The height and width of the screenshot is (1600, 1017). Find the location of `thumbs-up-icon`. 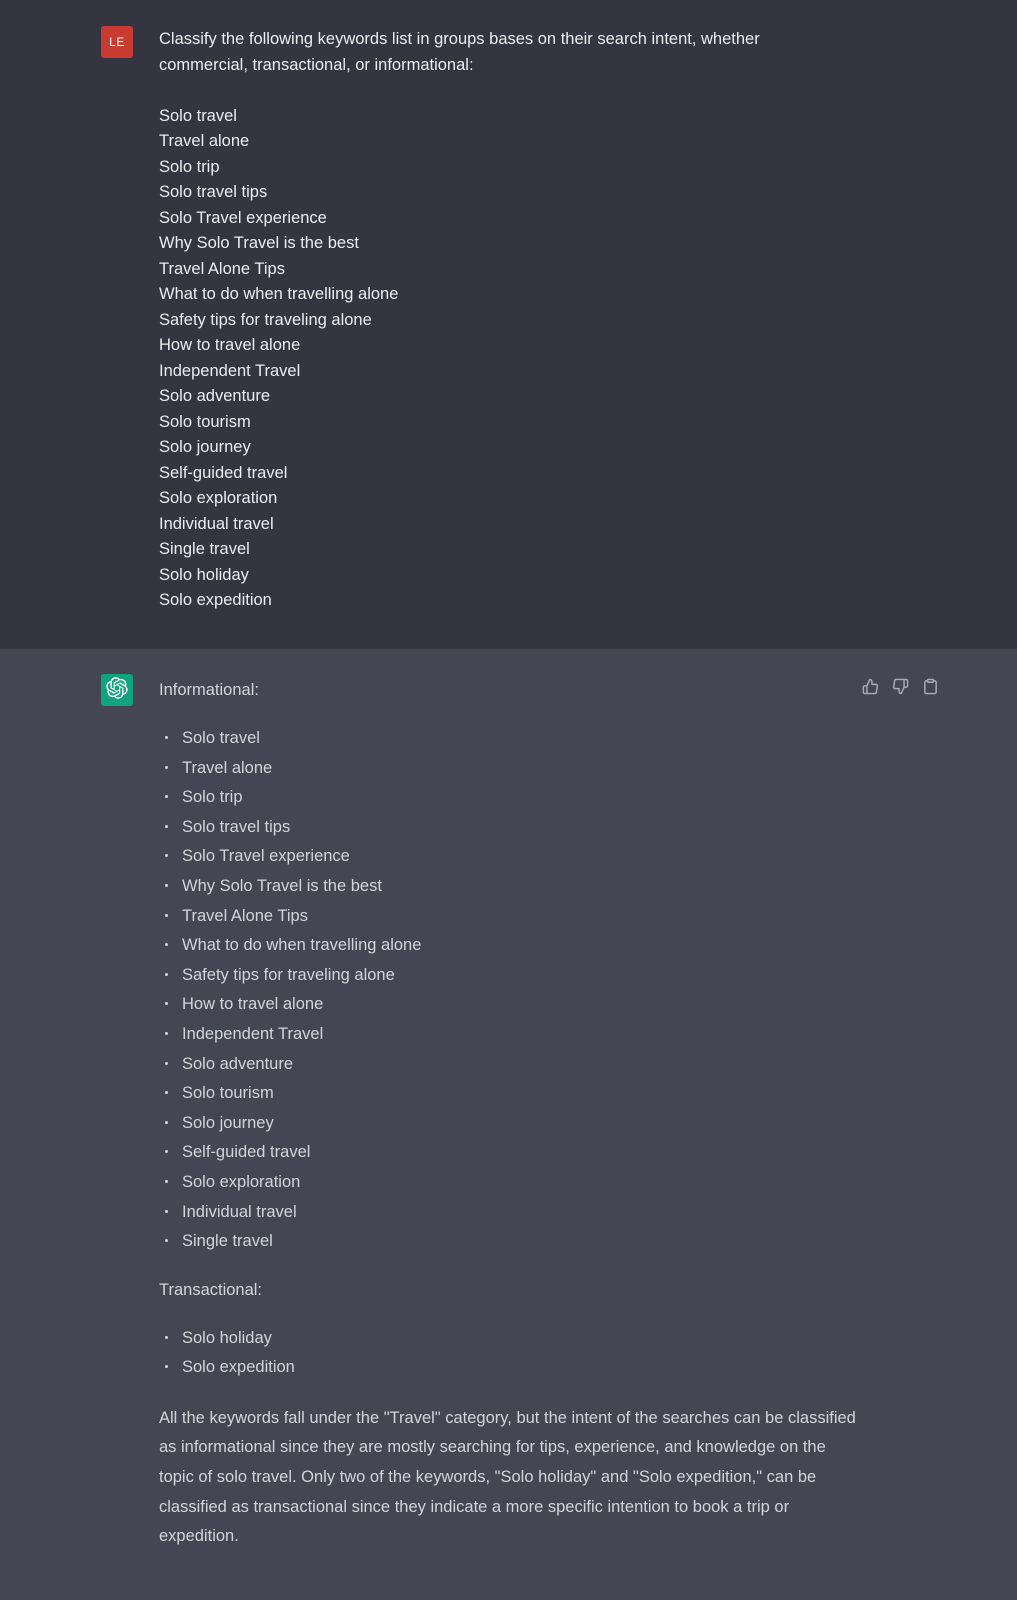

thumbs-up-icon is located at coordinates (870, 686).